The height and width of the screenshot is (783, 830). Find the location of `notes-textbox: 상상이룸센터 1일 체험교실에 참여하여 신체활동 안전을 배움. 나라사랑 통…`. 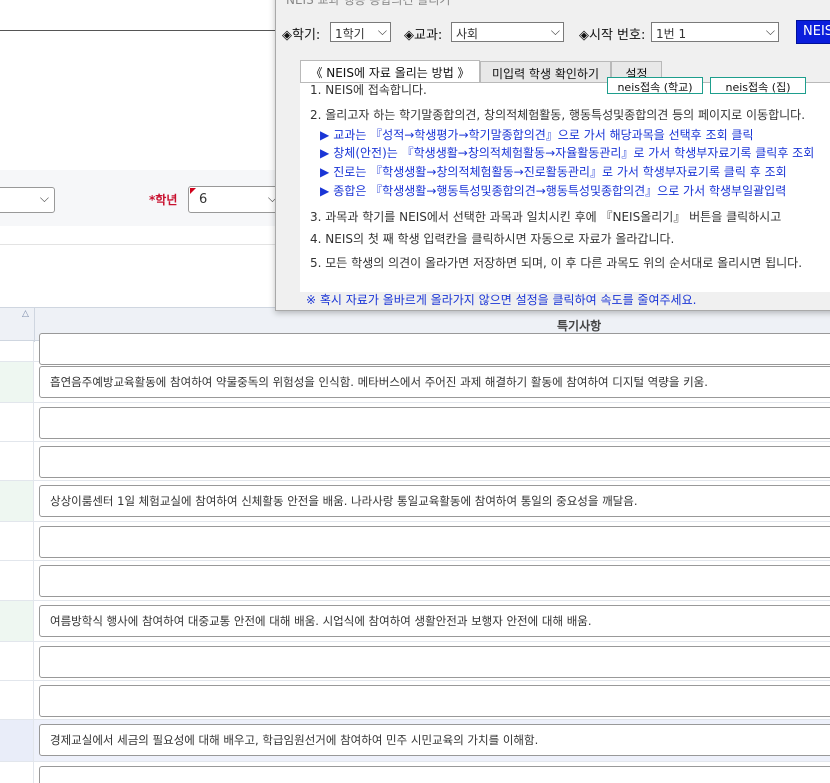

notes-textbox: 상상이룸센터 1일 체험교실에 참여하여 신체활동 안전을 배움. 나라사랑 통… is located at coordinates (434, 501).